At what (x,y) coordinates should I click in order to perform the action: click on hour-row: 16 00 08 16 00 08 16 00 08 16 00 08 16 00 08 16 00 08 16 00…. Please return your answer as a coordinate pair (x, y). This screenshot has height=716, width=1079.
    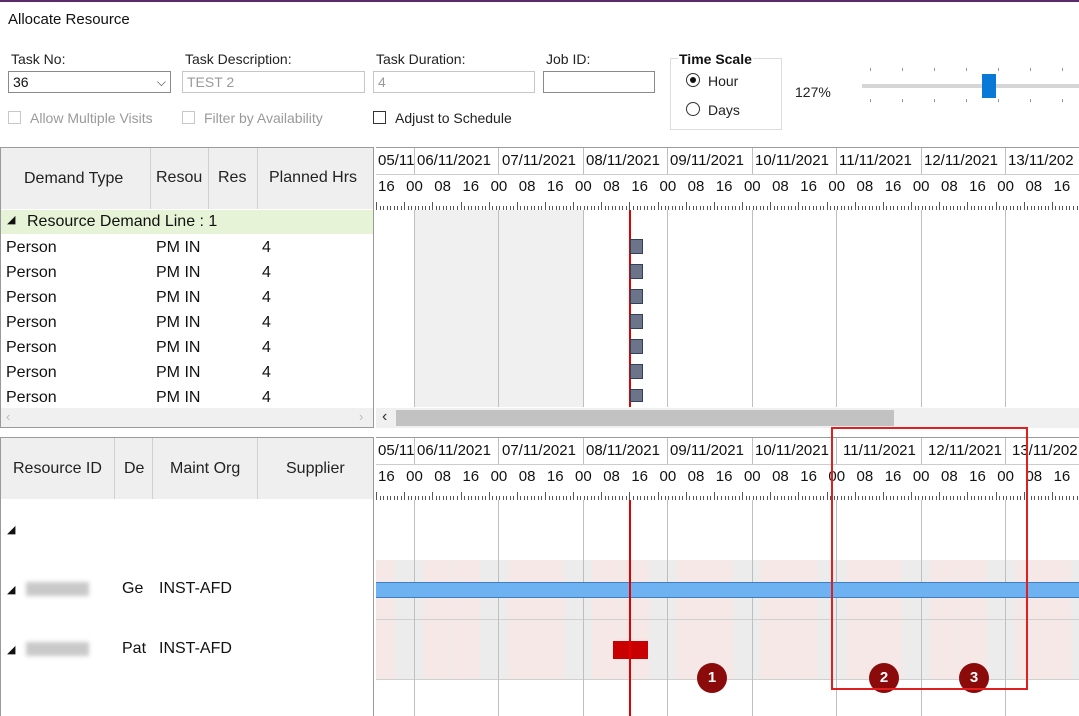
    Looking at the image, I should click on (727, 188).